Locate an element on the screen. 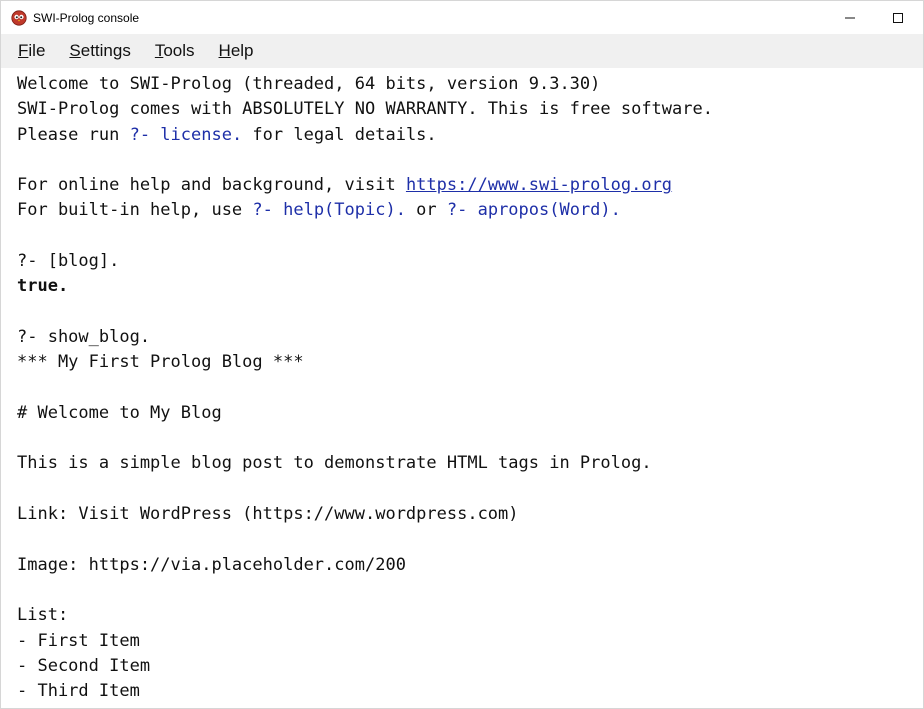  swi-prolog-website-link: https://www.swi-prolog.org is located at coordinates (539, 185).